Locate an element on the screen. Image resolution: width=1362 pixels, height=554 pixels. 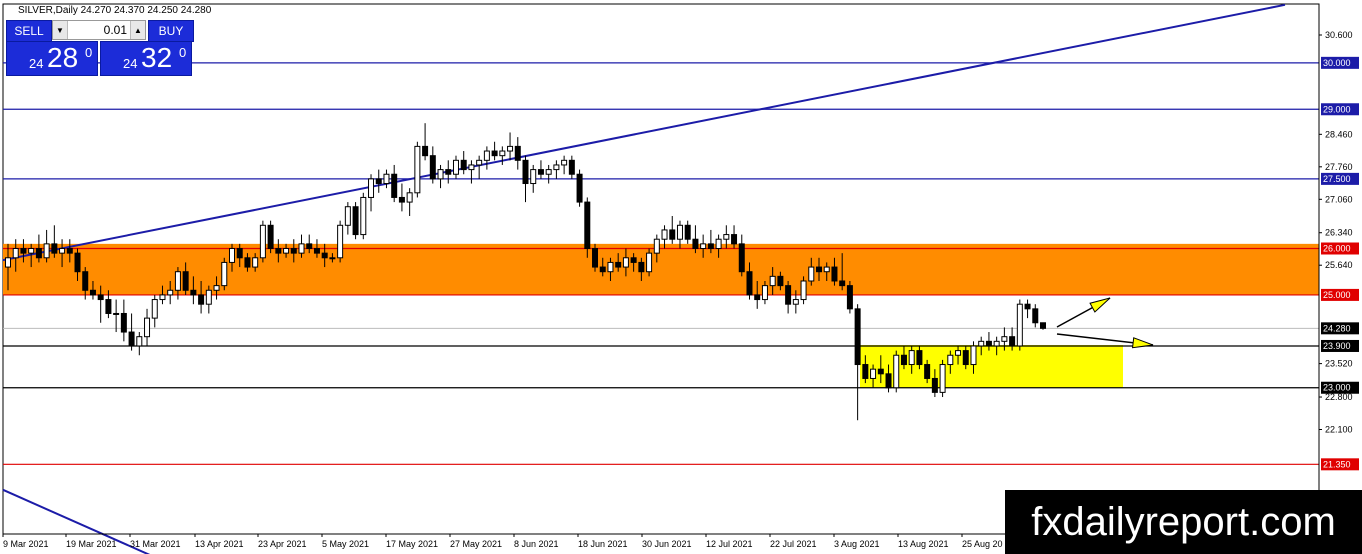
chart-title: SILVER,Daily 24.270 24.370 24.250 24.280 is located at coordinates (115, 10).